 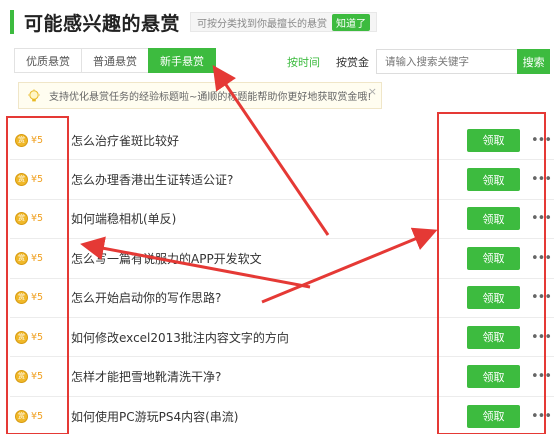 I want to click on sort-by-time: 按时间, so click(x=303, y=62).